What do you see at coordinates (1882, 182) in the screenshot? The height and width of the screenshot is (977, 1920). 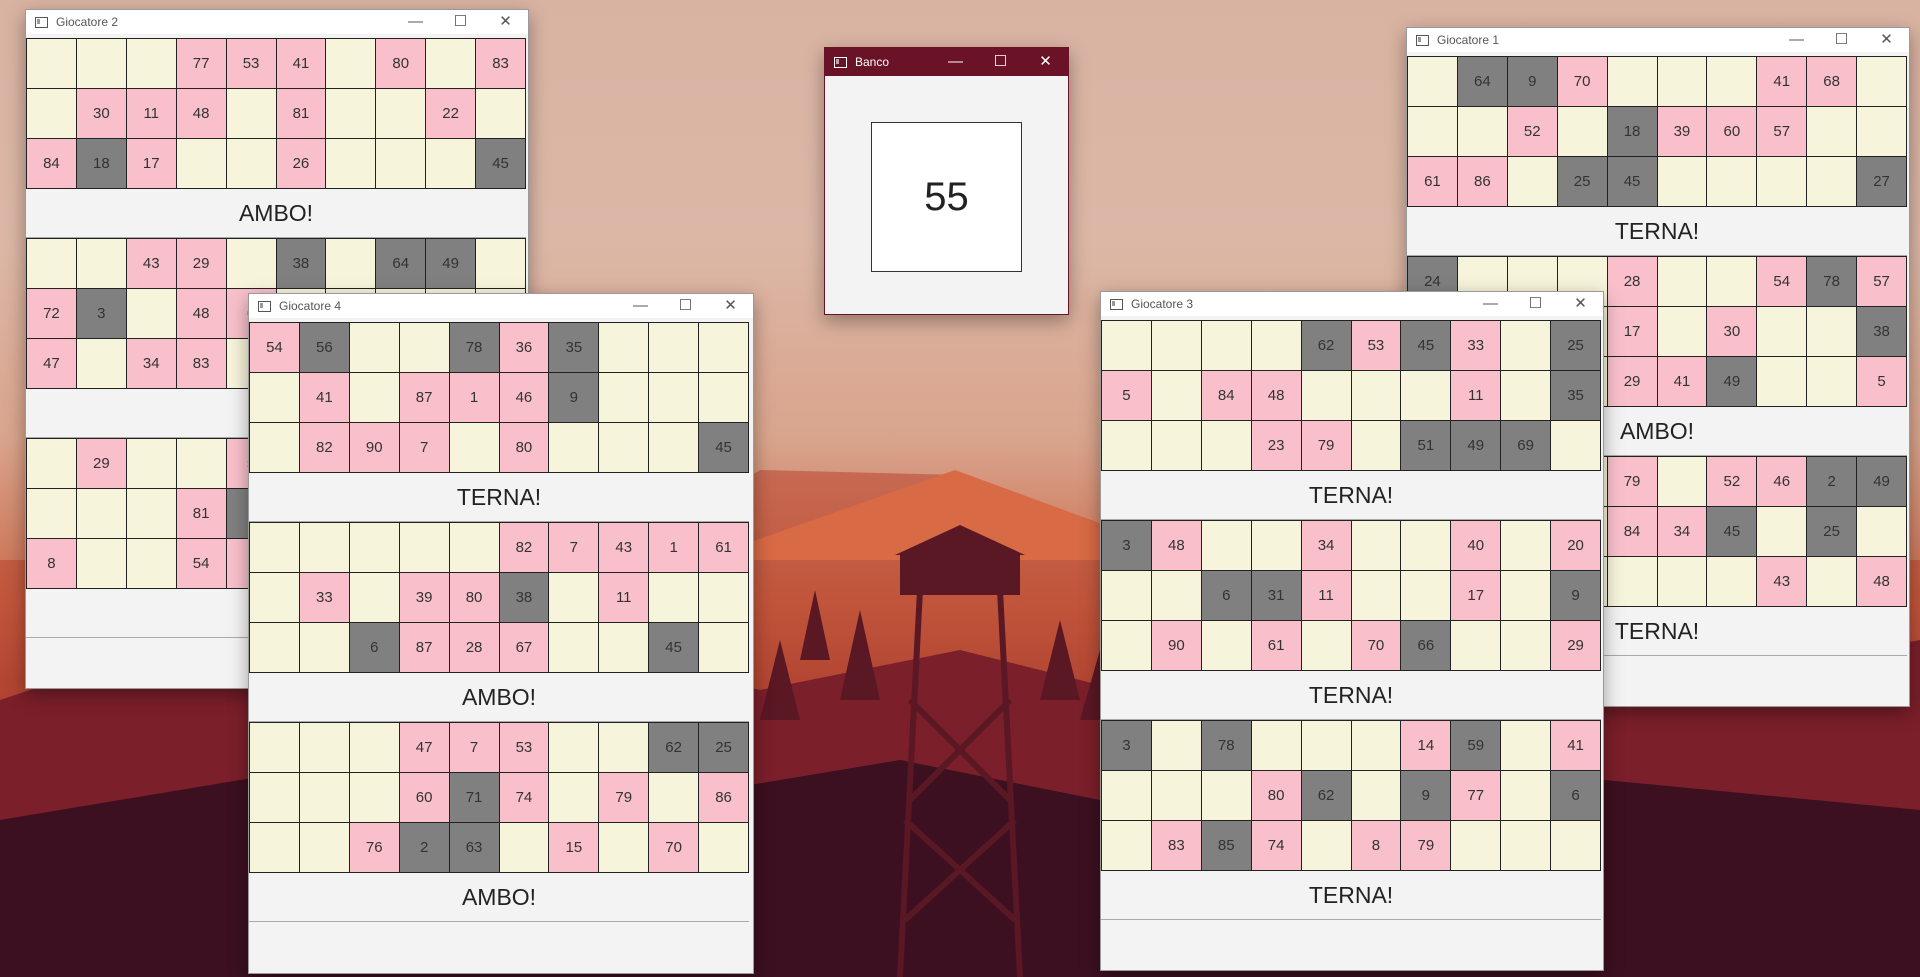 I see `number-cell: 27` at bounding box center [1882, 182].